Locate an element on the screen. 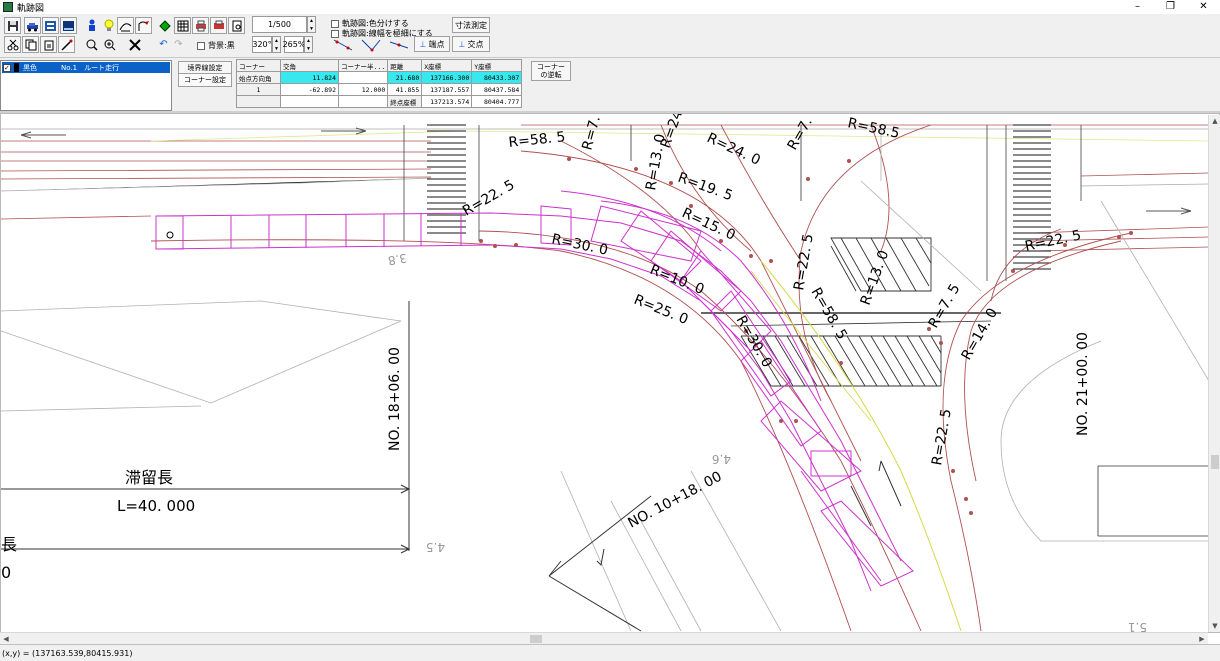 This screenshot has width=1220, height=661. scissors-icon is located at coordinates (12, 44).